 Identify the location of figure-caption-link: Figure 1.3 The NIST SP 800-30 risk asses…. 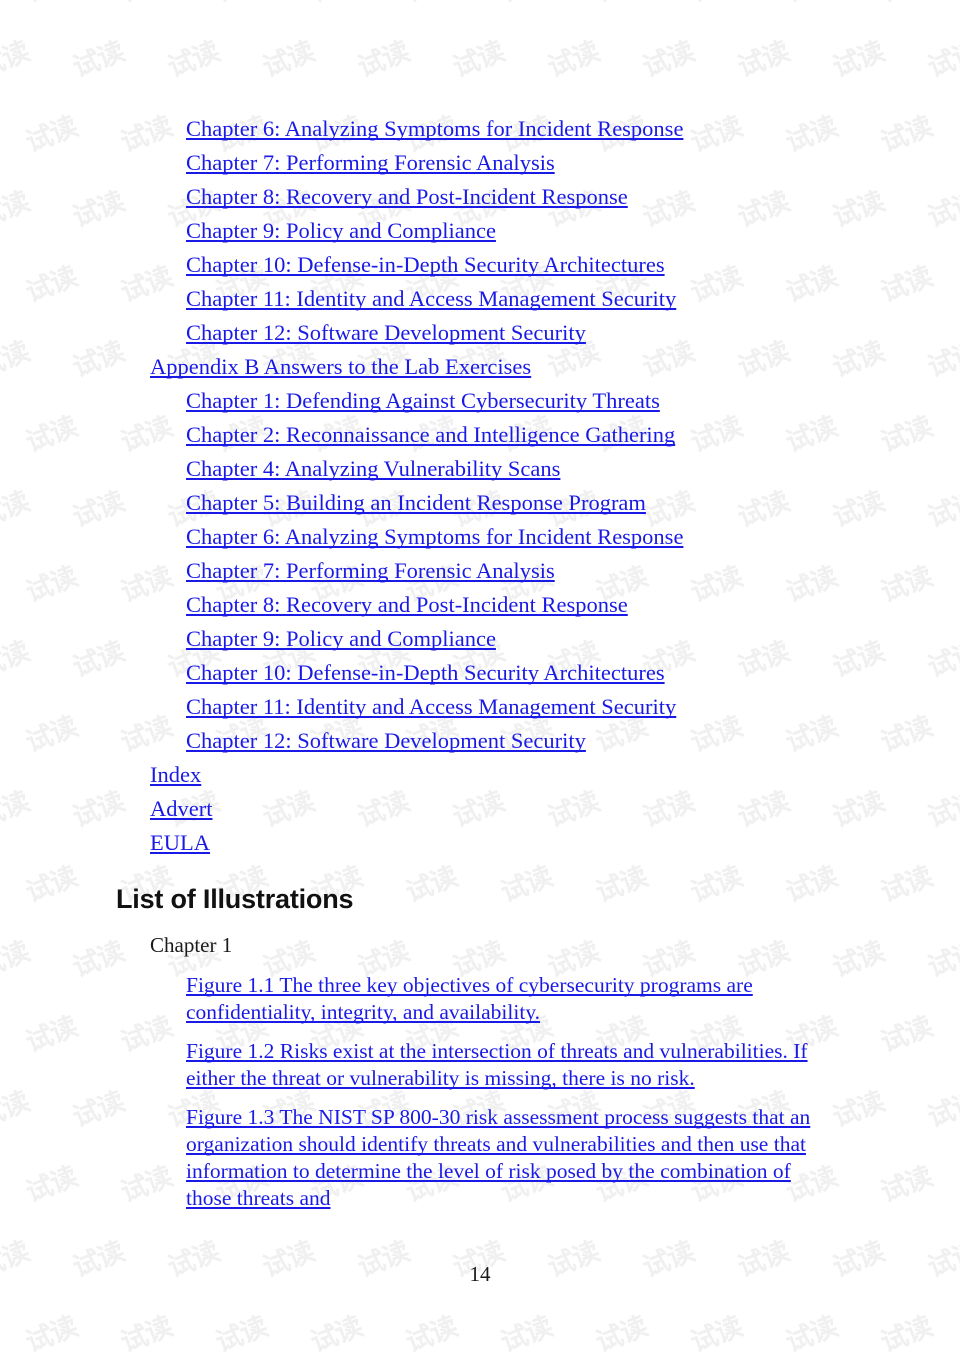
(506, 1158).